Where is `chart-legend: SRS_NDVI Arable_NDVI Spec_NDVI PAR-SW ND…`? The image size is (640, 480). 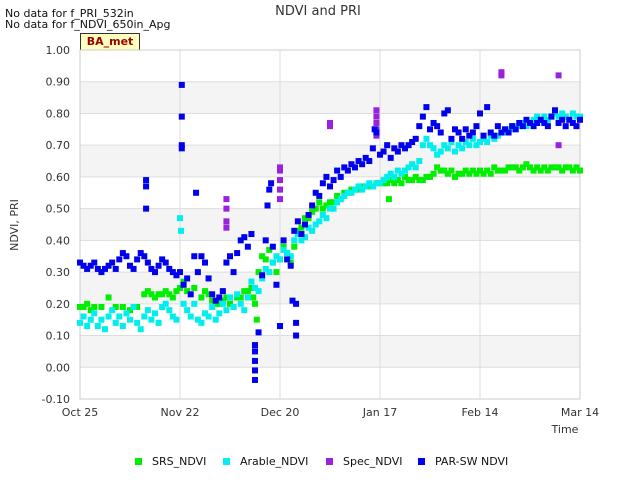
chart-legend: SRS_NDVI Arable_NDVI Spec_NDVI PAR-SW ND… is located at coordinates (320, 462).